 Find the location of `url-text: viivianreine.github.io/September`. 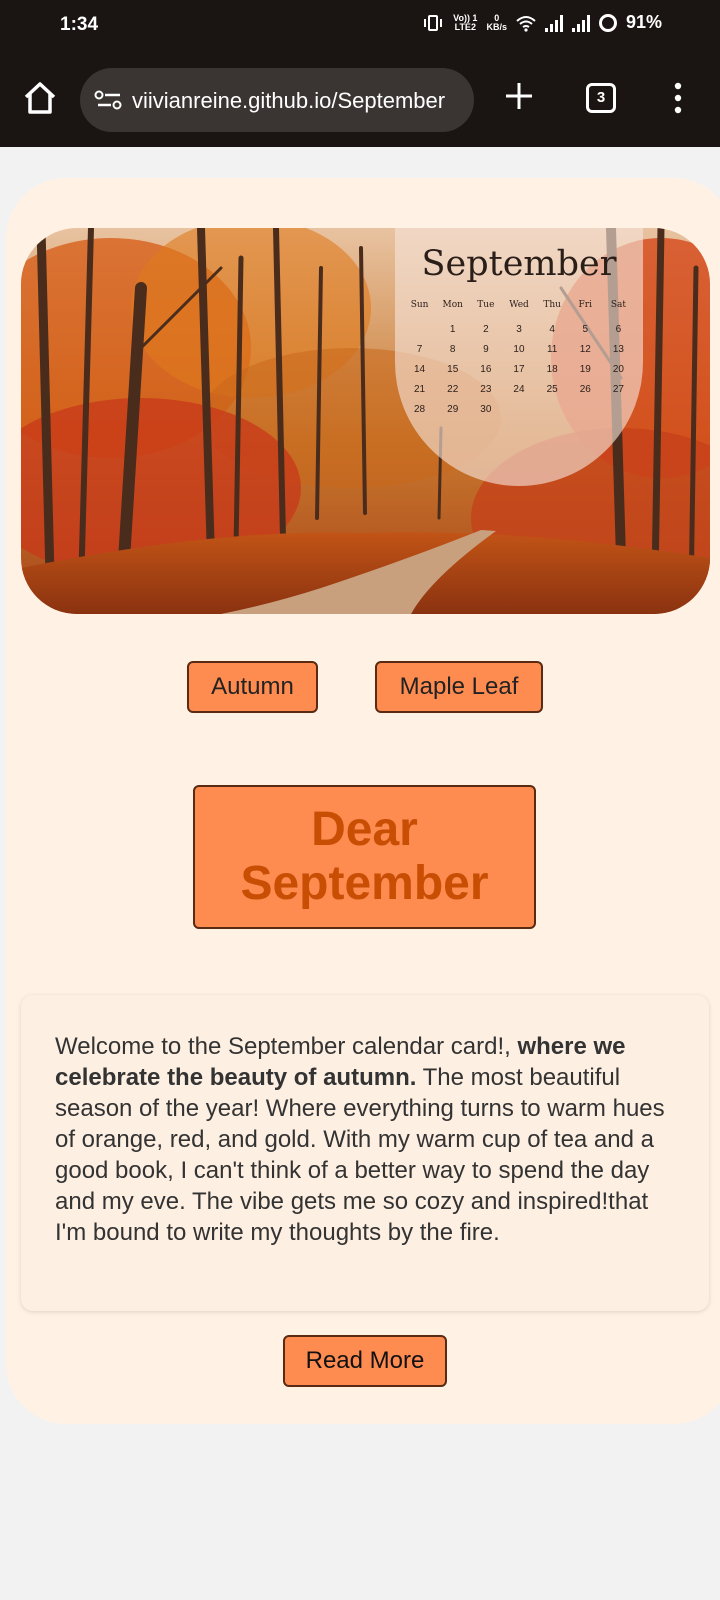

url-text: viivianreine.github.io/September is located at coordinates (297, 101).